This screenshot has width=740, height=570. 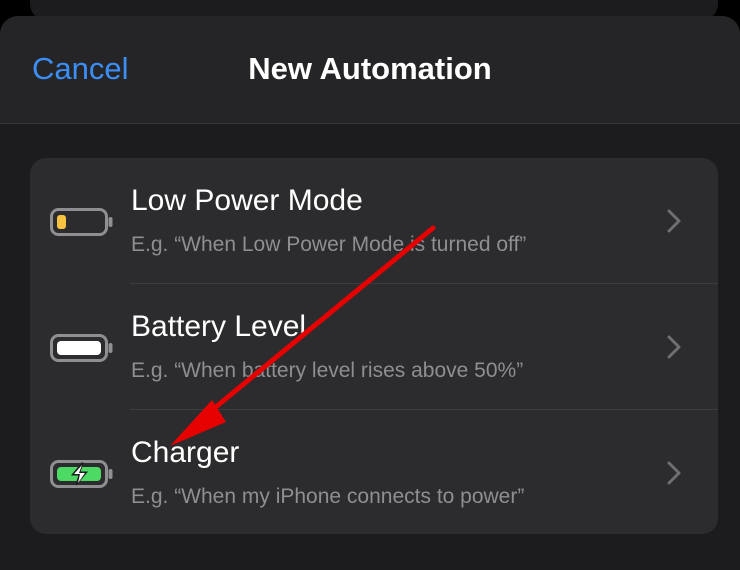 What do you see at coordinates (81, 474) in the screenshot?
I see `battery-charging-icon` at bounding box center [81, 474].